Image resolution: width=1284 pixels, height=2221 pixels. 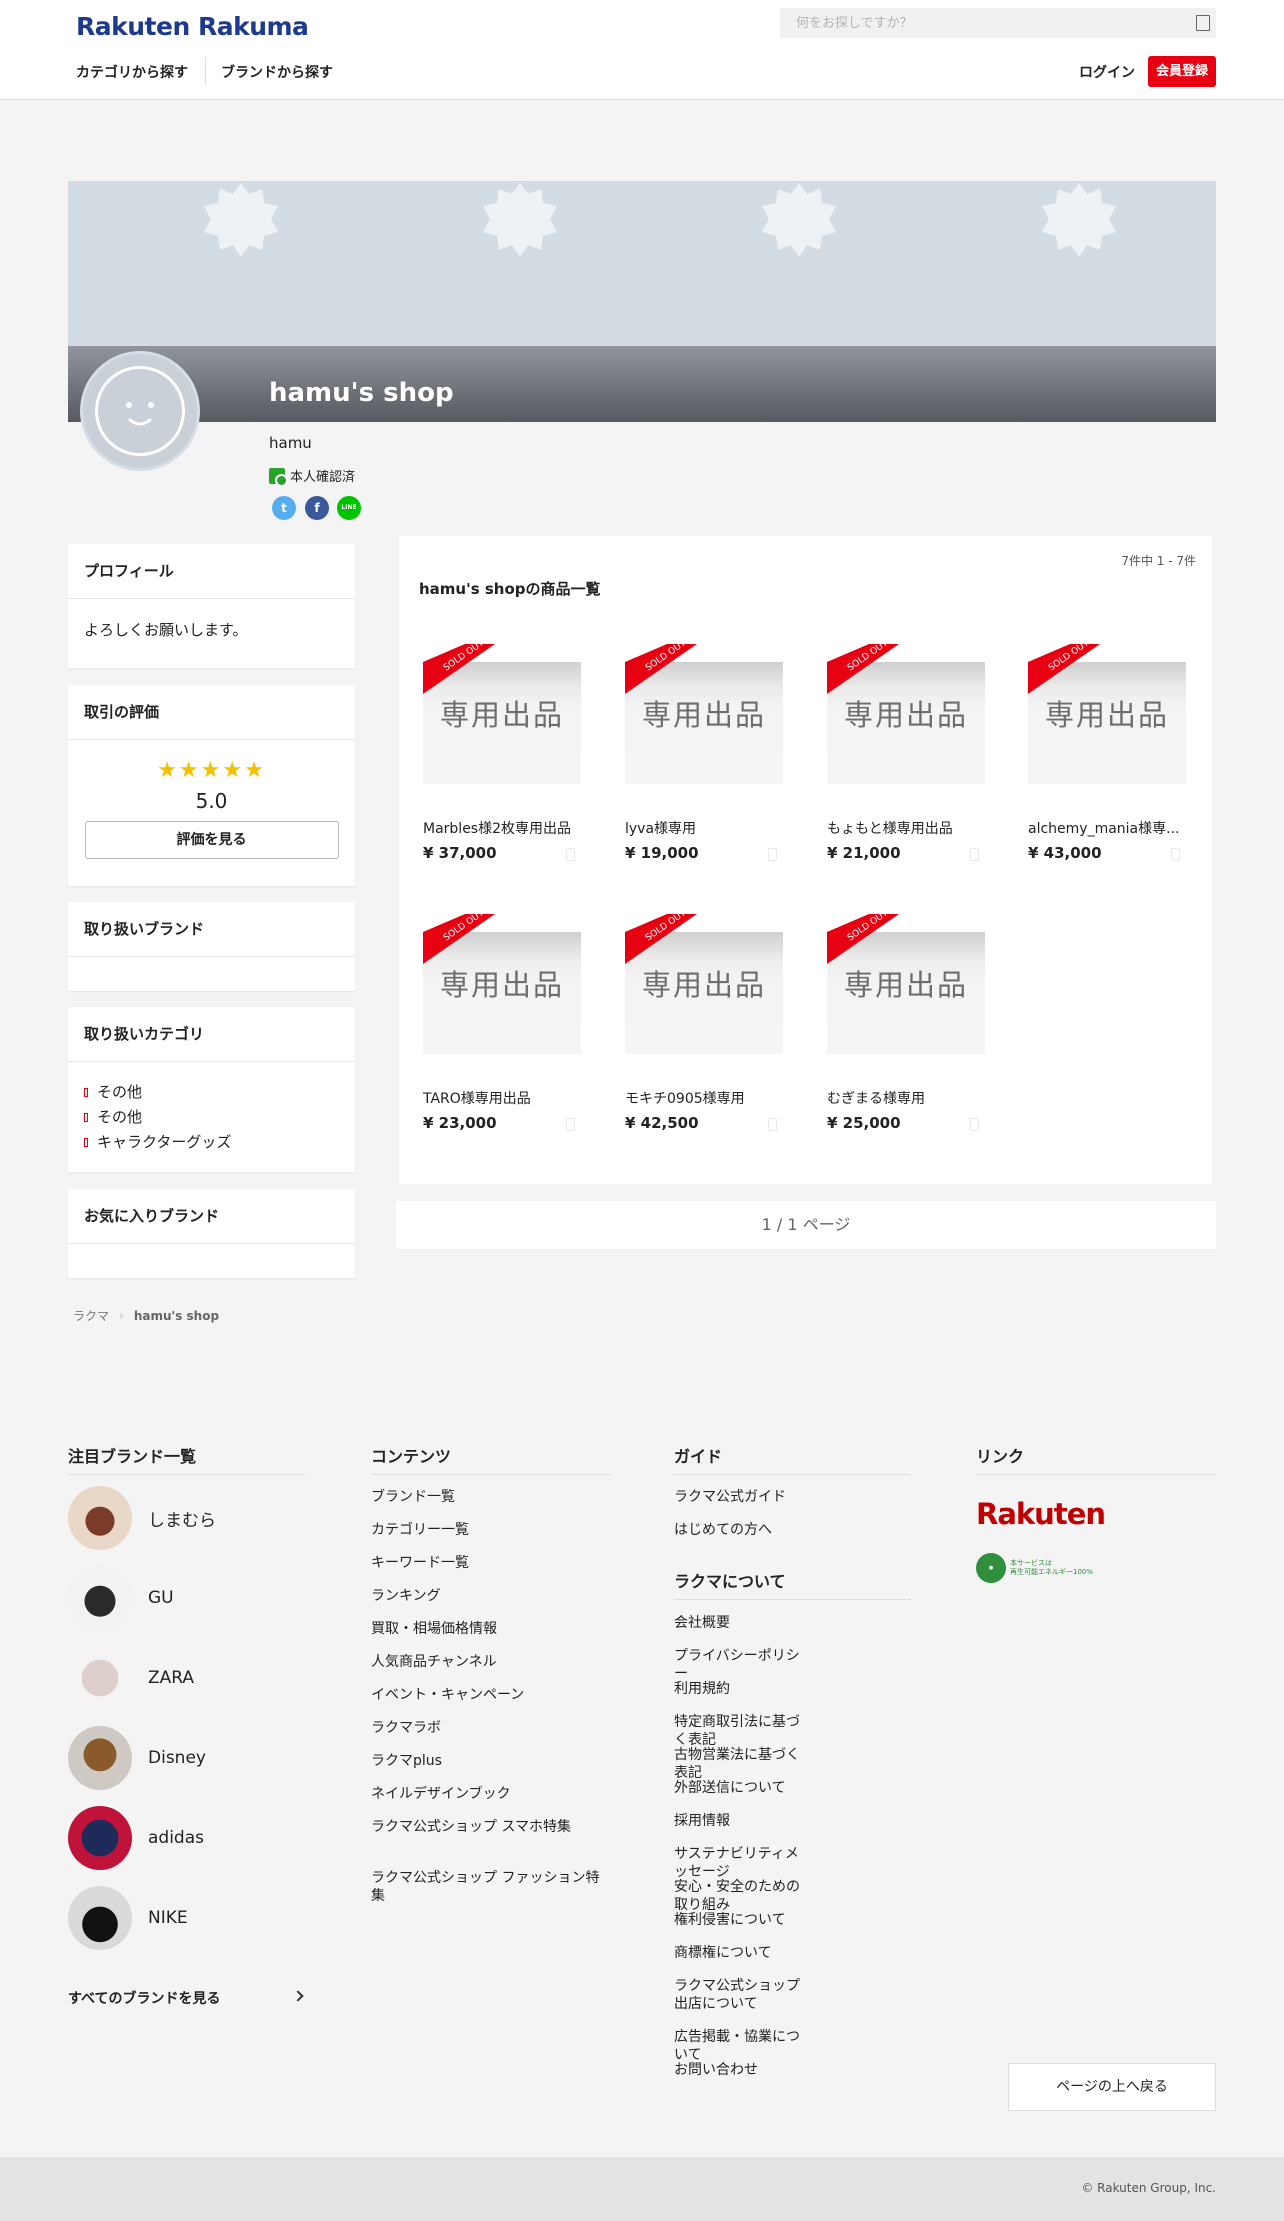 What do you see at coordinates (491, 1497) in the screenshot?
I see `footer-link: ブランド一覧` at bounding box center [491, 1497].